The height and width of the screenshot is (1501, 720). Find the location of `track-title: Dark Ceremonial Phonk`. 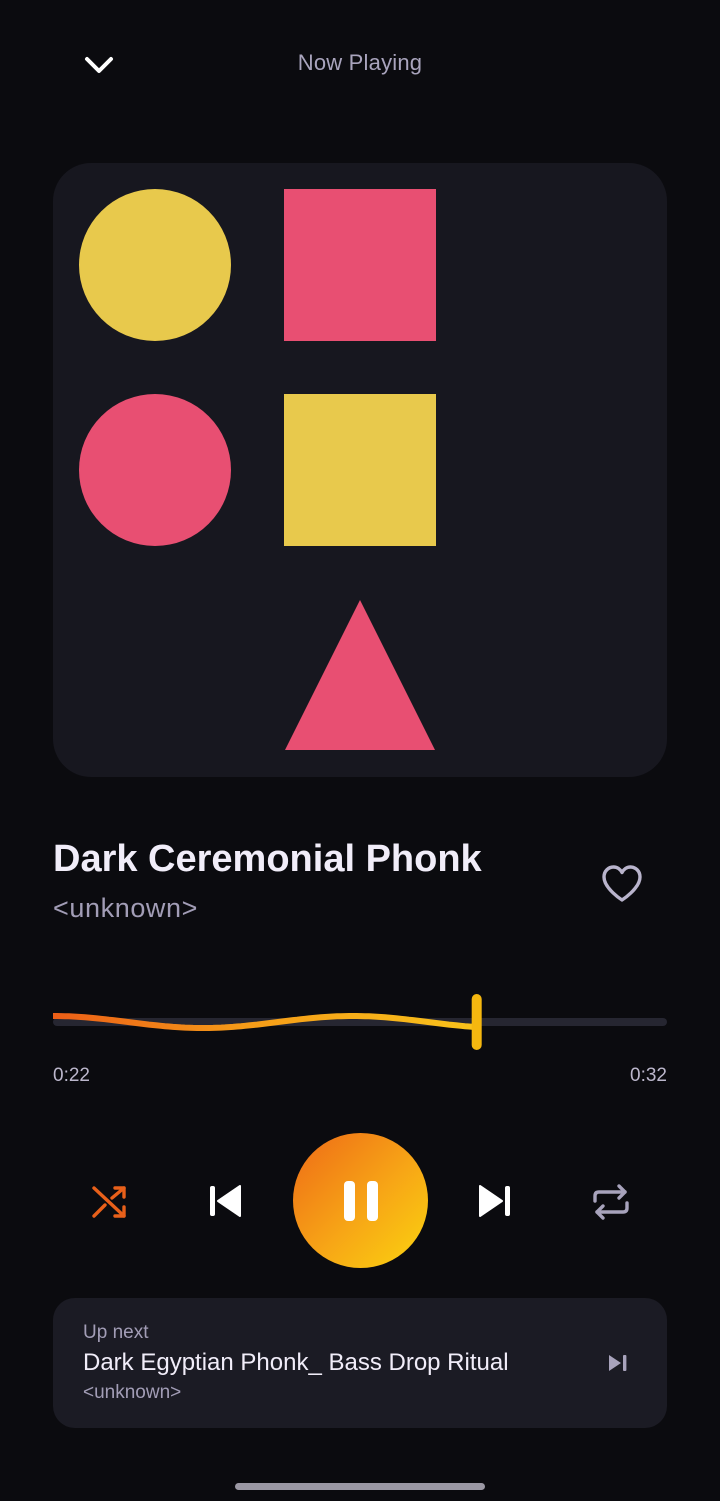

track-title: Dark Ceremonial Phonk is located at coordinates (267, 859).